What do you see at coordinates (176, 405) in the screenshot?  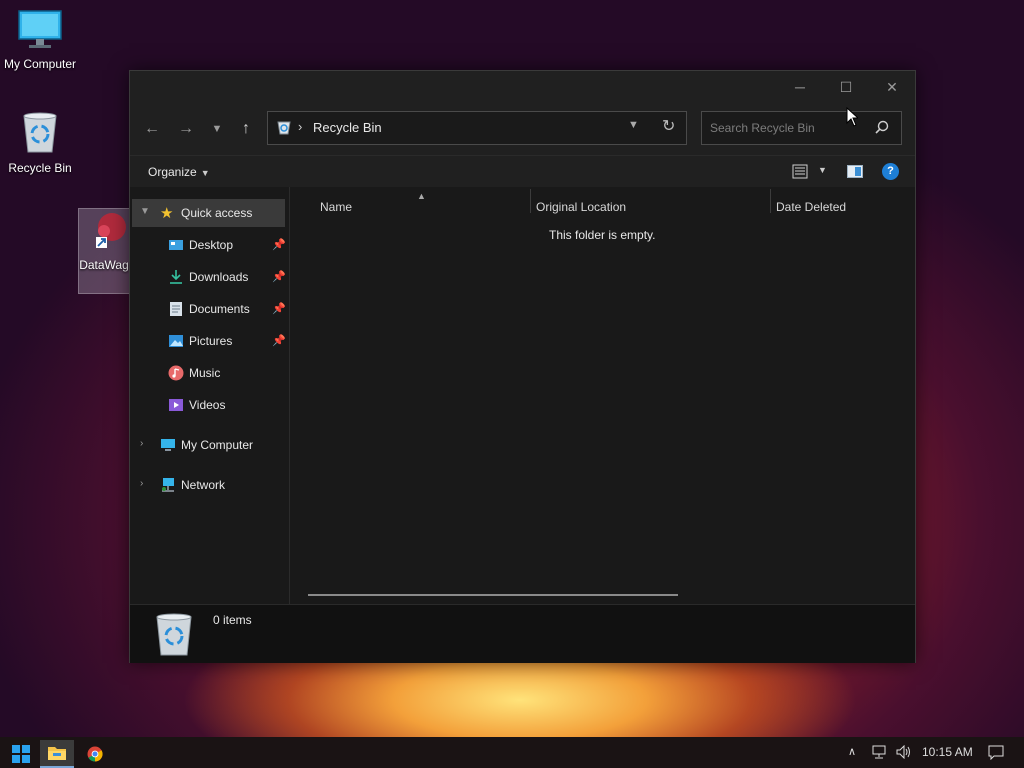 I see `video-icon` at bounding box center [176, 405].